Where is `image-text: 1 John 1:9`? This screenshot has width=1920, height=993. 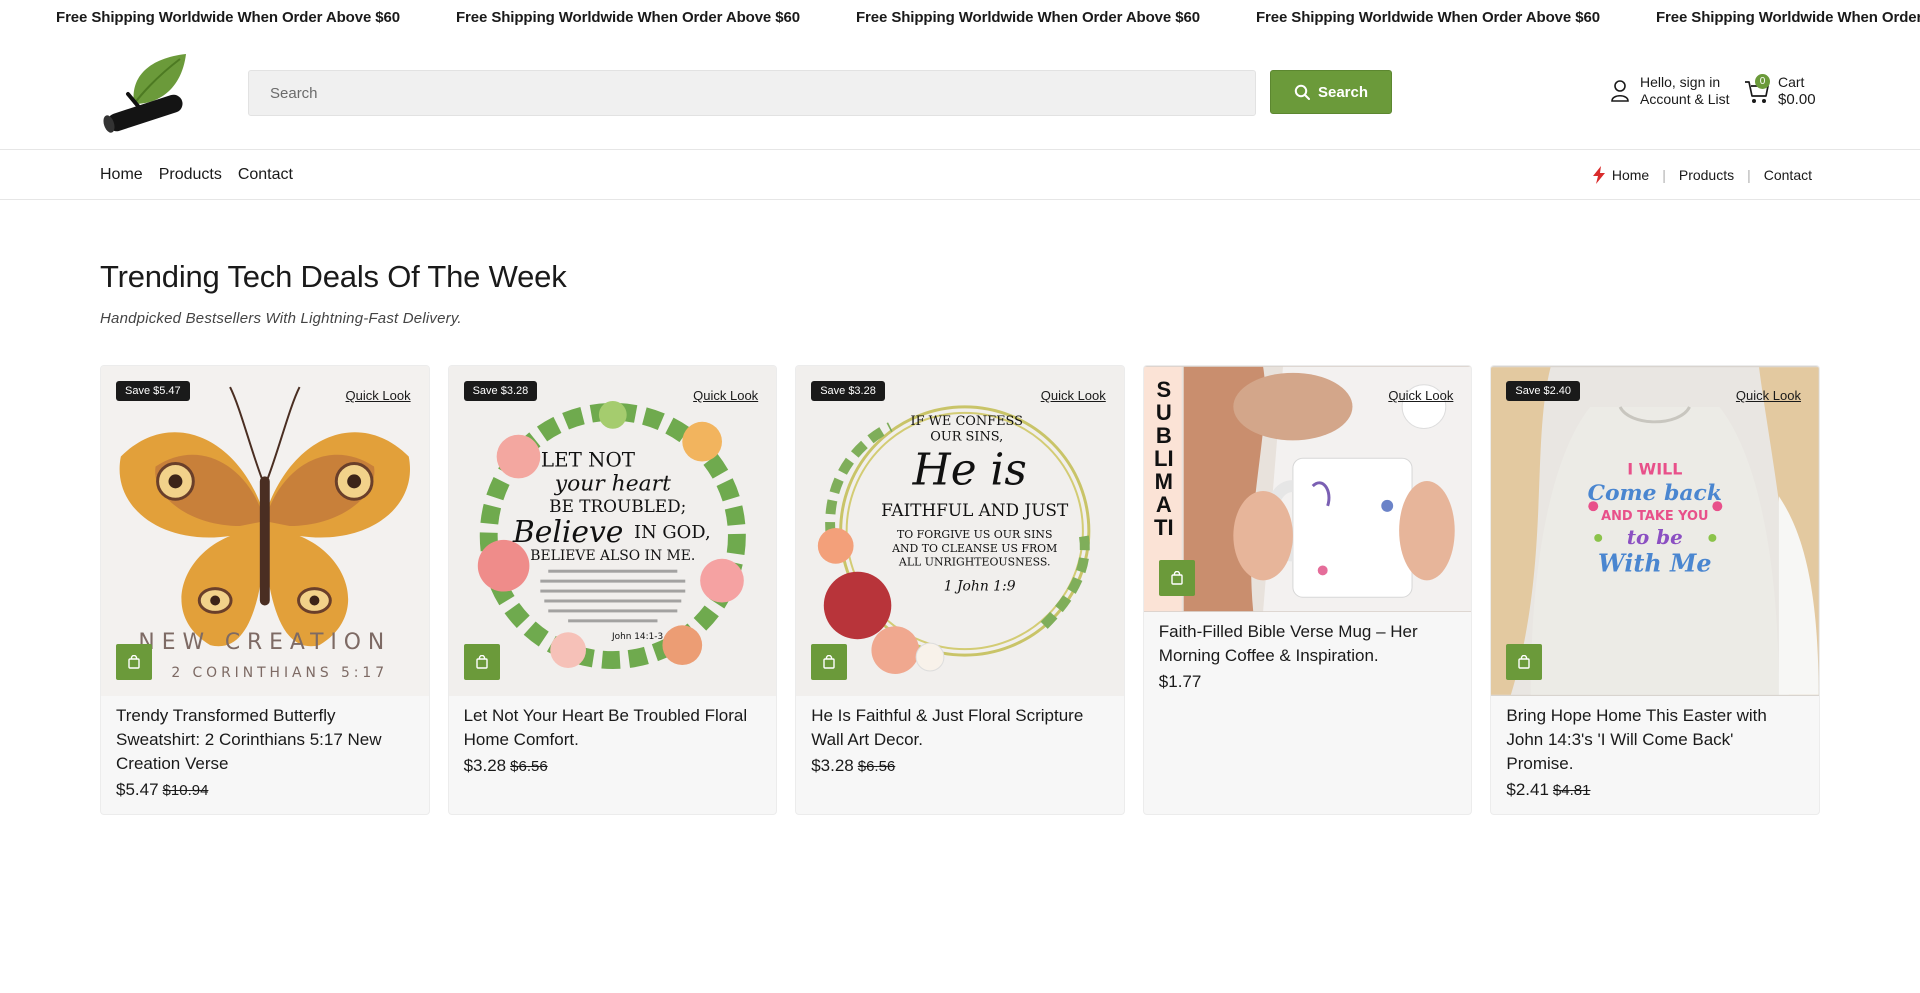
image-text: 1 John 1:9 is located at coordinates (980, 587).